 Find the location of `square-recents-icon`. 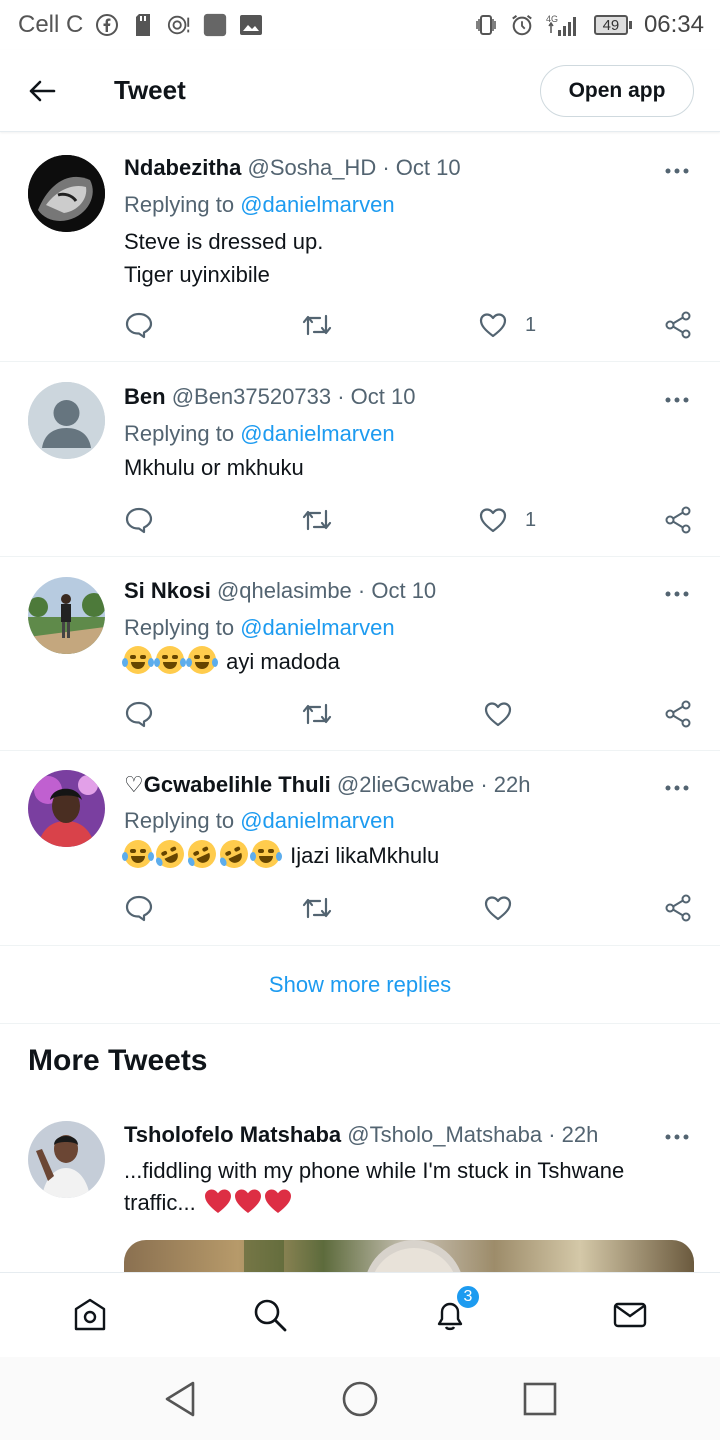

square-recents-icon is located at coordinates (540, 1398).